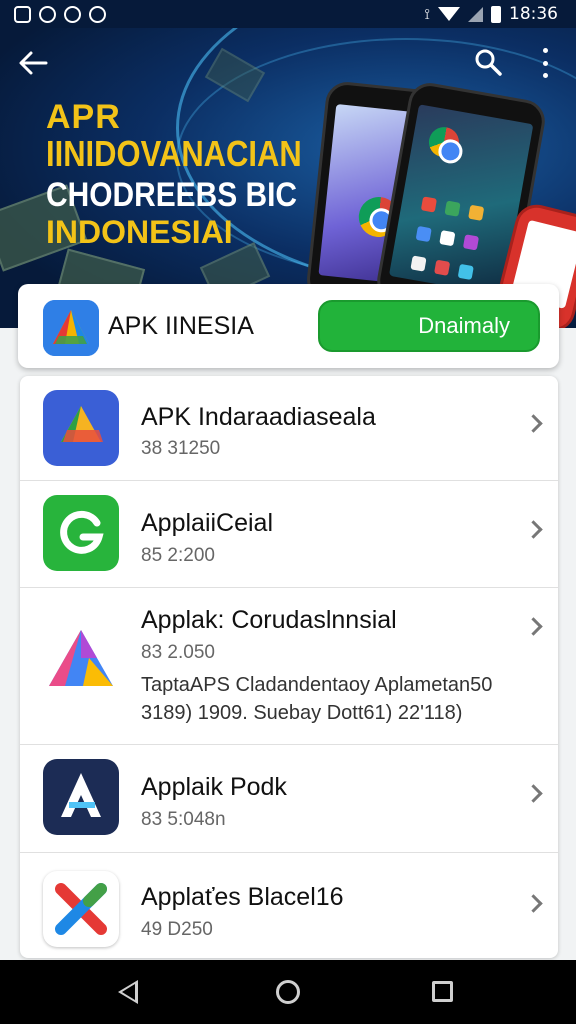 This screenshot has width=576, height=1024. Describe the element at coordinates (533, 14) in the screenshot. I see `status-time: 18:36` at that location.